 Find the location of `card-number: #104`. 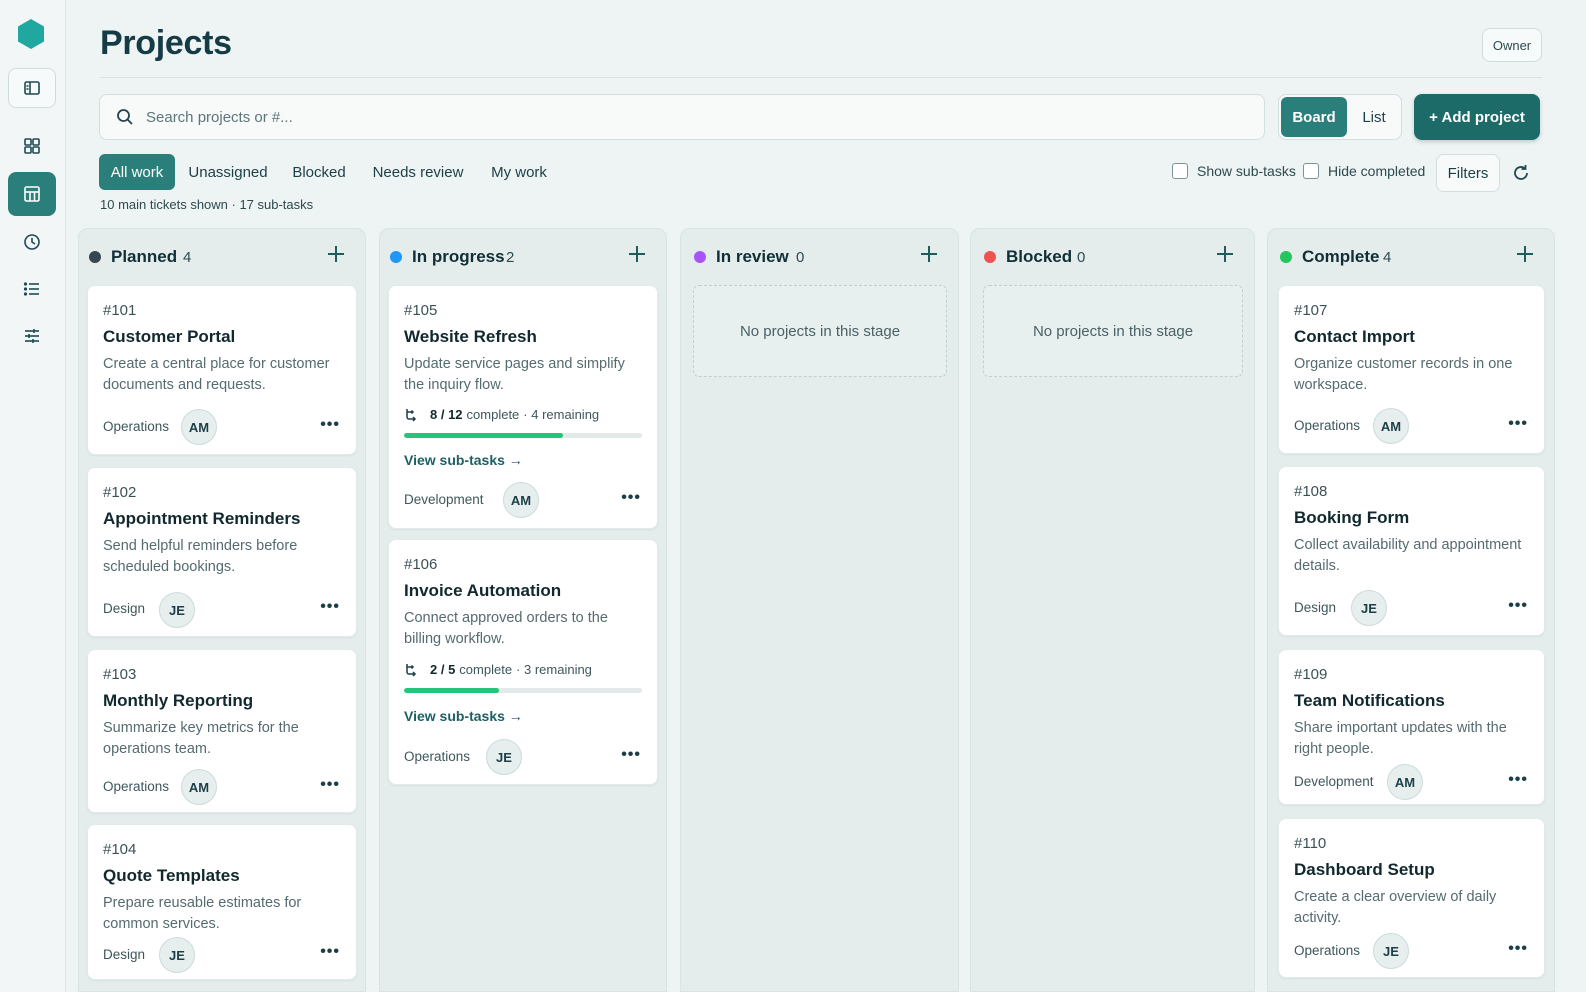

card-number: #104 is located at coordinates (120, 849).